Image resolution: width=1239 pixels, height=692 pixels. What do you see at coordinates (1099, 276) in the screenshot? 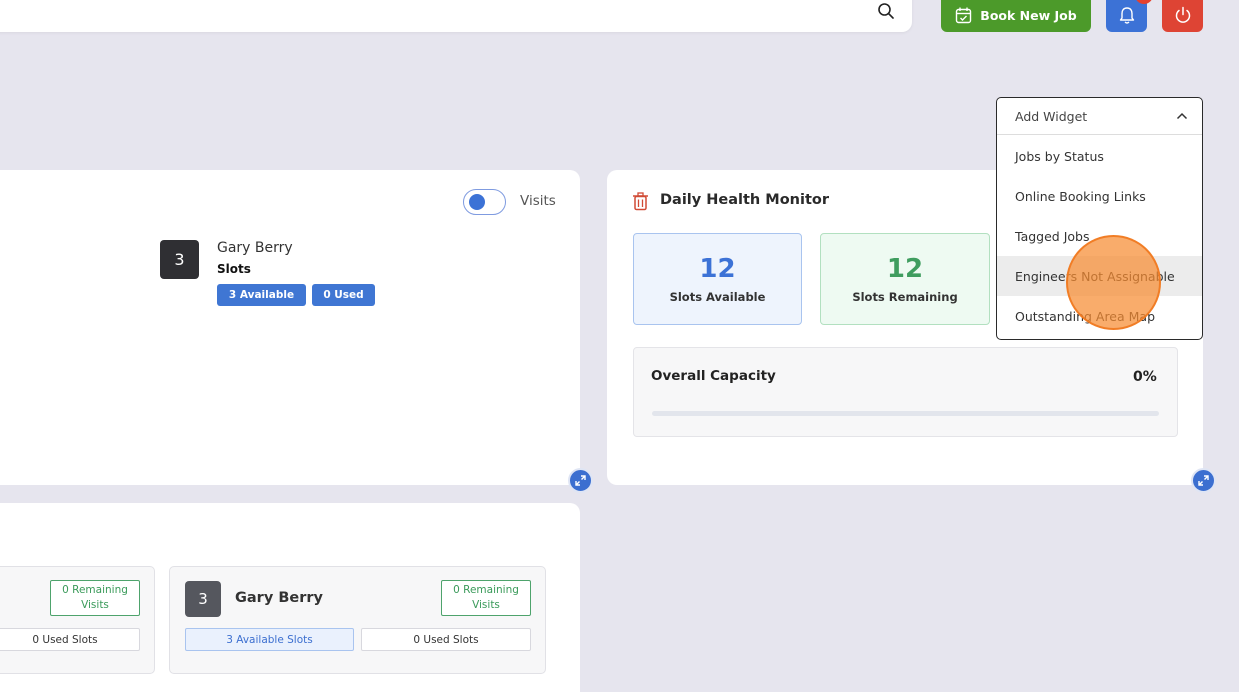
I see `menu-item-engineers-not-assignable: Engineers Not Assignable` at bounding box center [1099, 276].